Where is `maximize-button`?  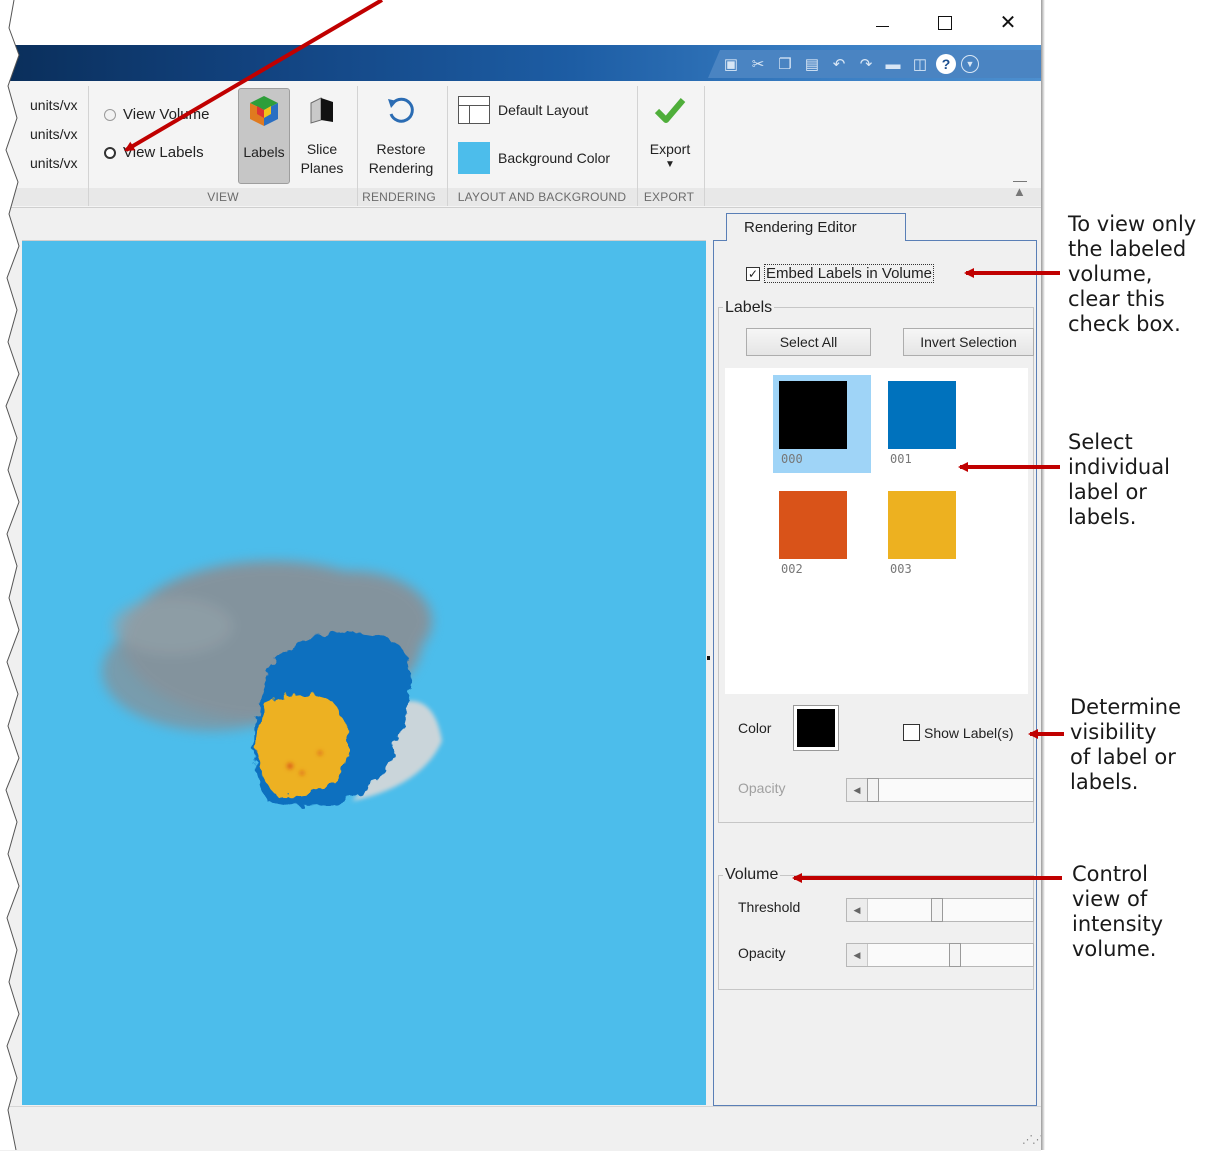 maximize-button is located at coordinates (945, 23).